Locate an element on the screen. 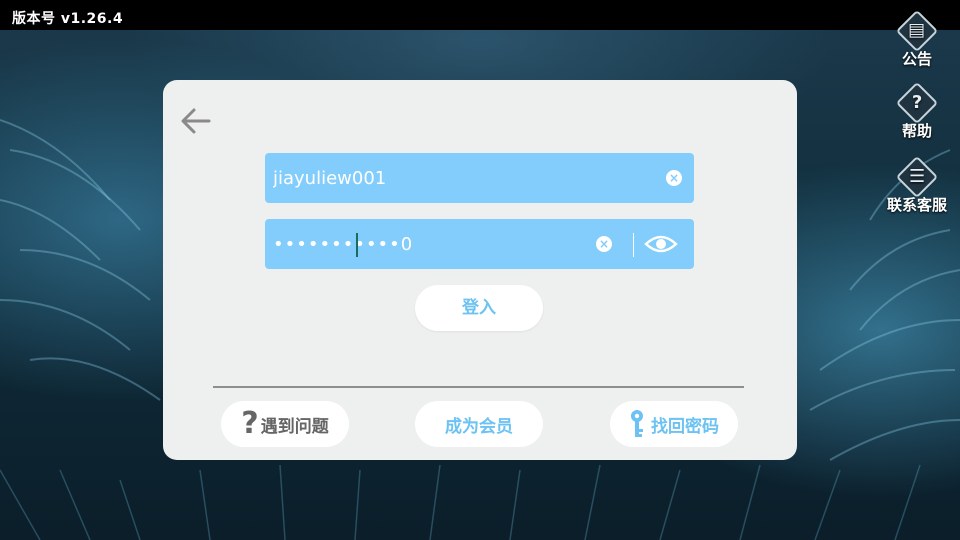 The image size is (960, 540). key-icon is located at coordinates (637, 423).